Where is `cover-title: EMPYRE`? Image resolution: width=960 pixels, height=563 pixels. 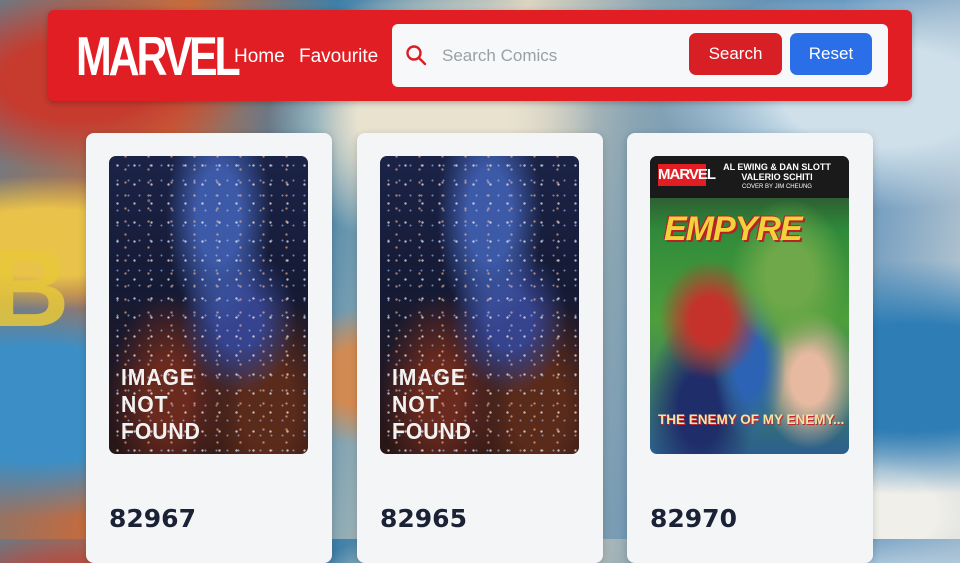 cover-title: EMPYRE is located at coordinates (733, 229).